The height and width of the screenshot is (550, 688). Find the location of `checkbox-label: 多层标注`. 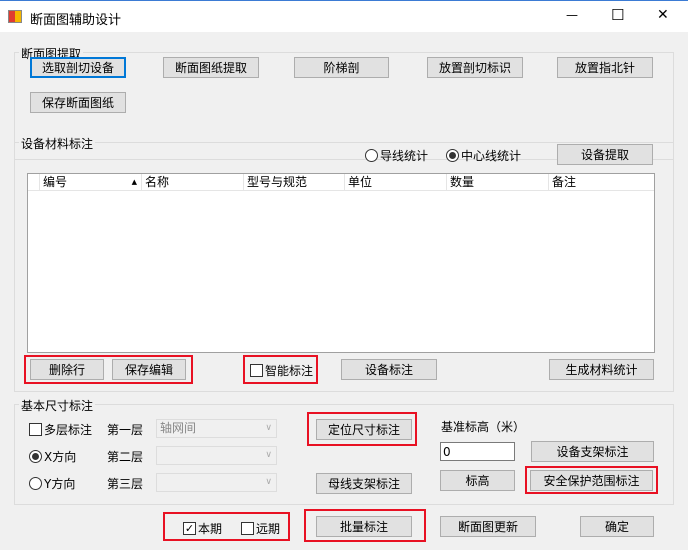

checkbox-label: 多层标注 is located at coordinates (68, 430).